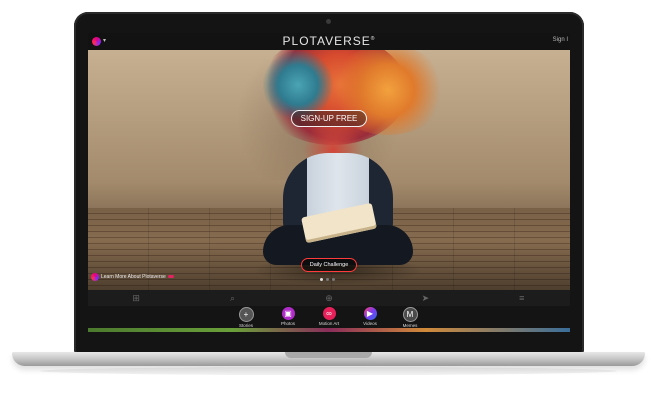 This screenshot has height=400, width=657. Describe the element at coordinates (329, 118) in the screenshot. I see `sign-up-button: SIGN-UP FREE` at that location.